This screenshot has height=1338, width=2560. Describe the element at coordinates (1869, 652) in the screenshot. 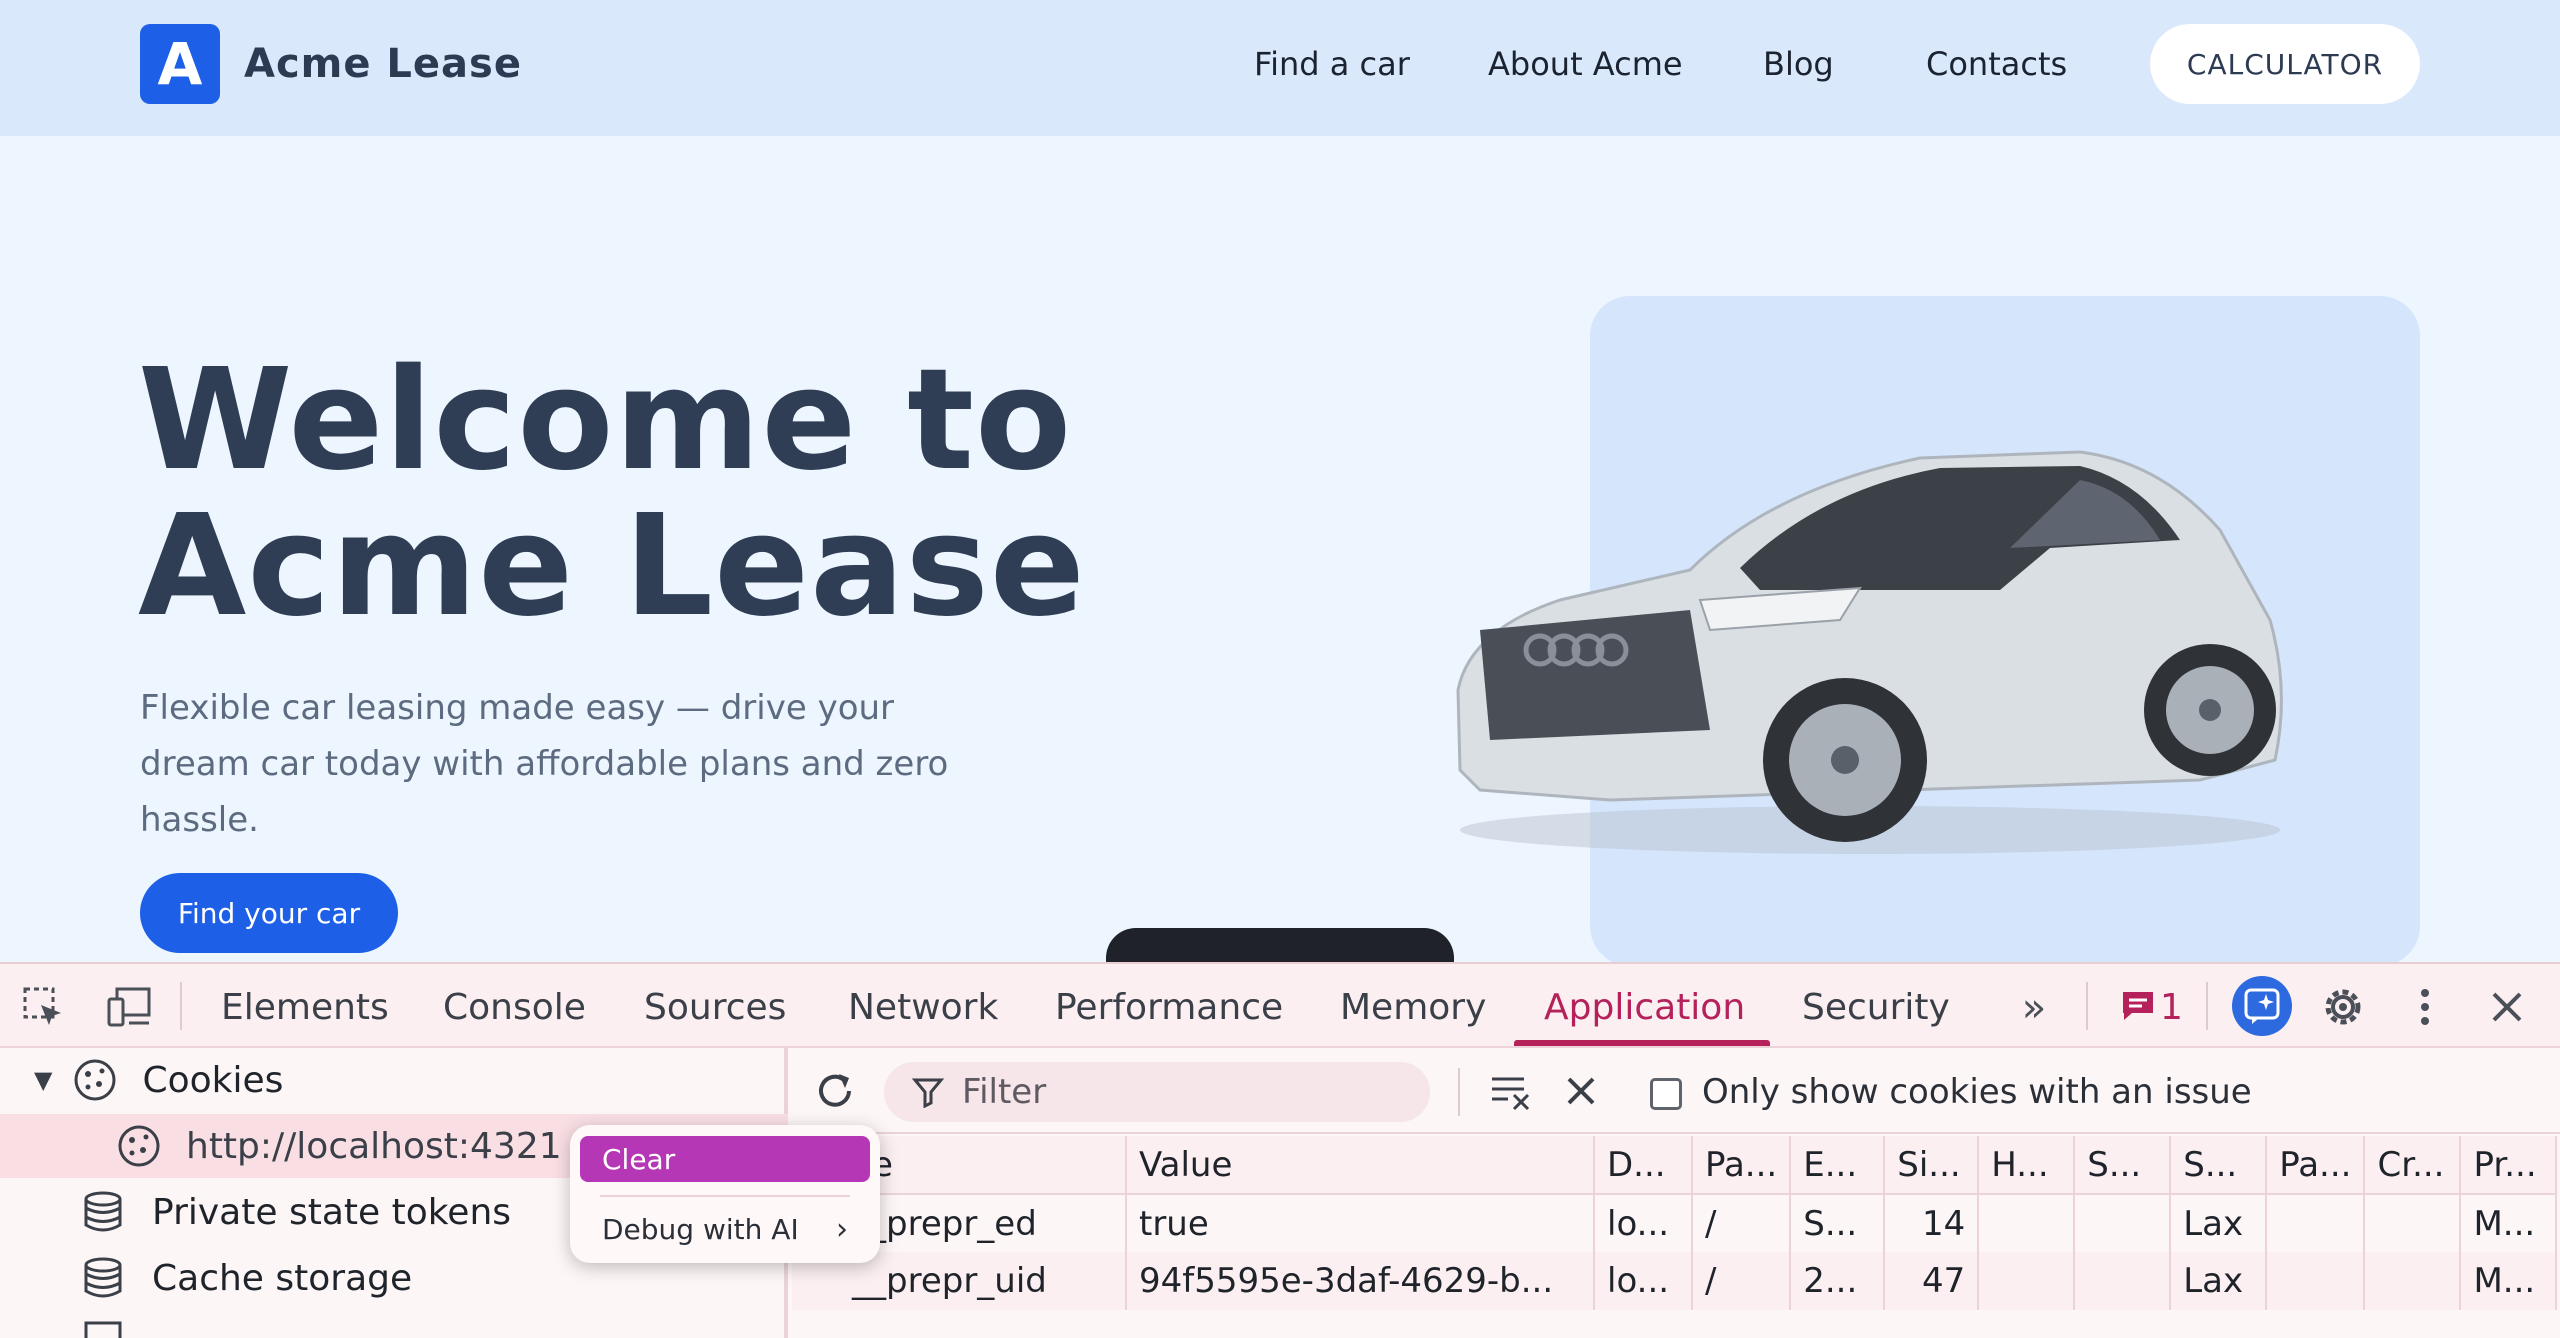

I see `car-image` at that location.